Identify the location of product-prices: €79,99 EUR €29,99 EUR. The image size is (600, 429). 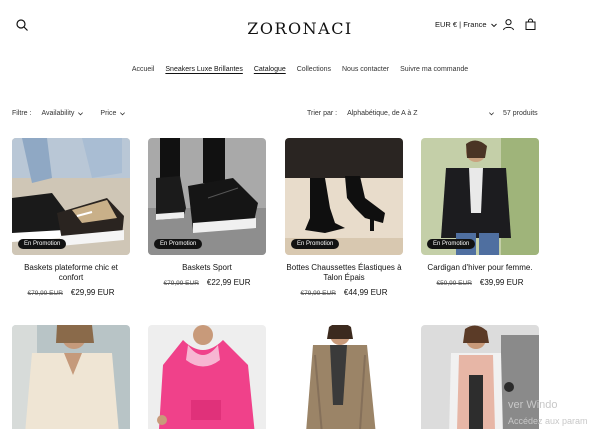
(71, 292).